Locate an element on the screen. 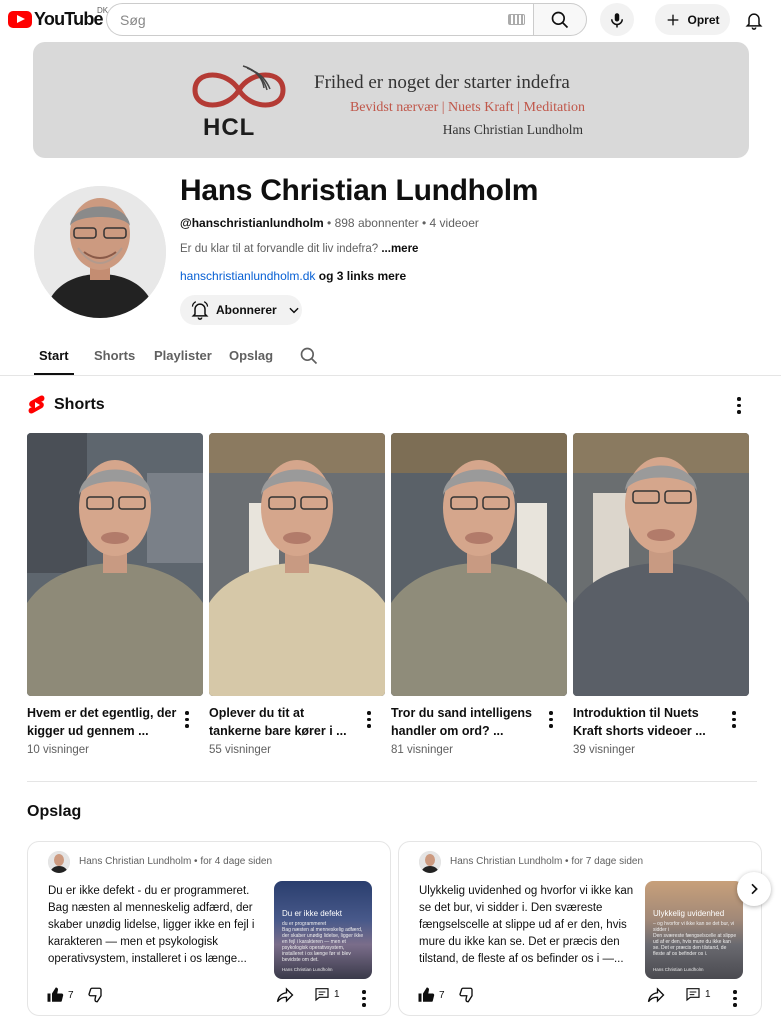  post-time: • for 7 dage siden is located at coordinates (603, 861).